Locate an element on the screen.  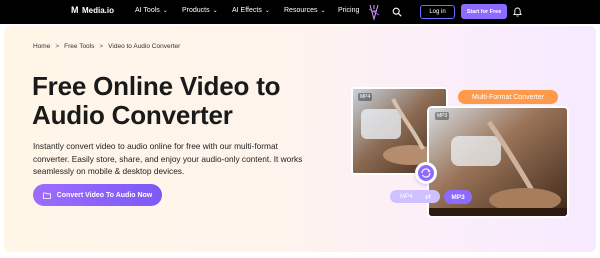
nav-item-label: Resources is located at coordinates (301, 10).